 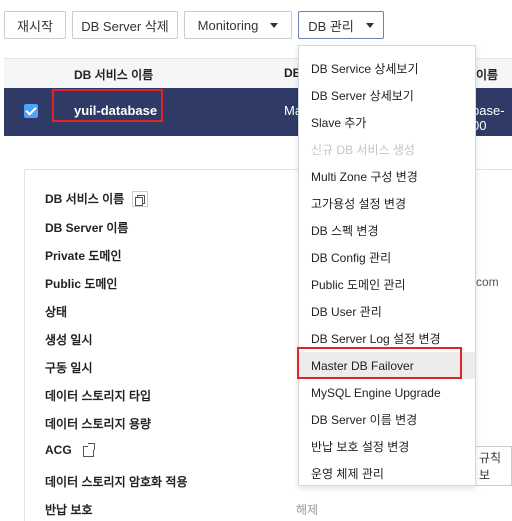 I want to click on detail-label-private-domain: Private 도메인, so click(x=83, y=256).